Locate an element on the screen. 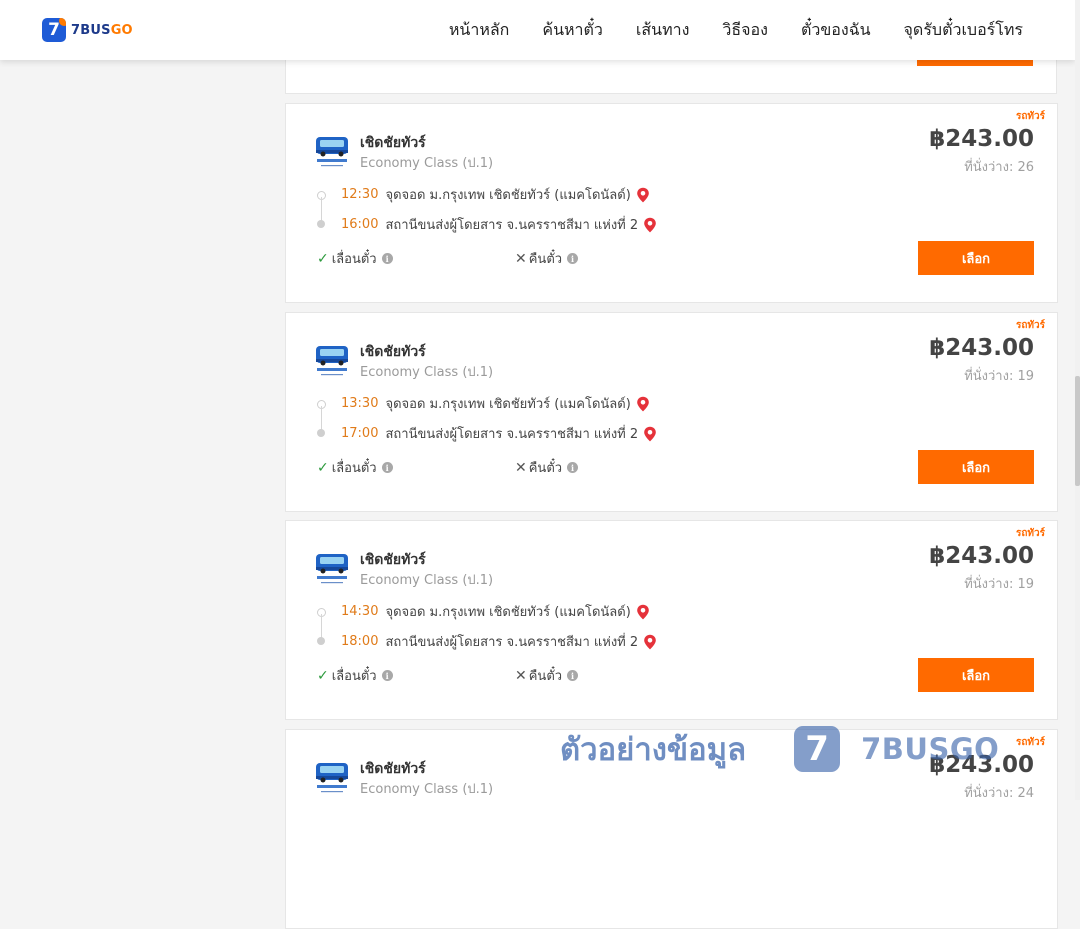 This screenshot has height=929, width=1080. site-logo: 7 7BUSGO is located at coordinates (87, 30).